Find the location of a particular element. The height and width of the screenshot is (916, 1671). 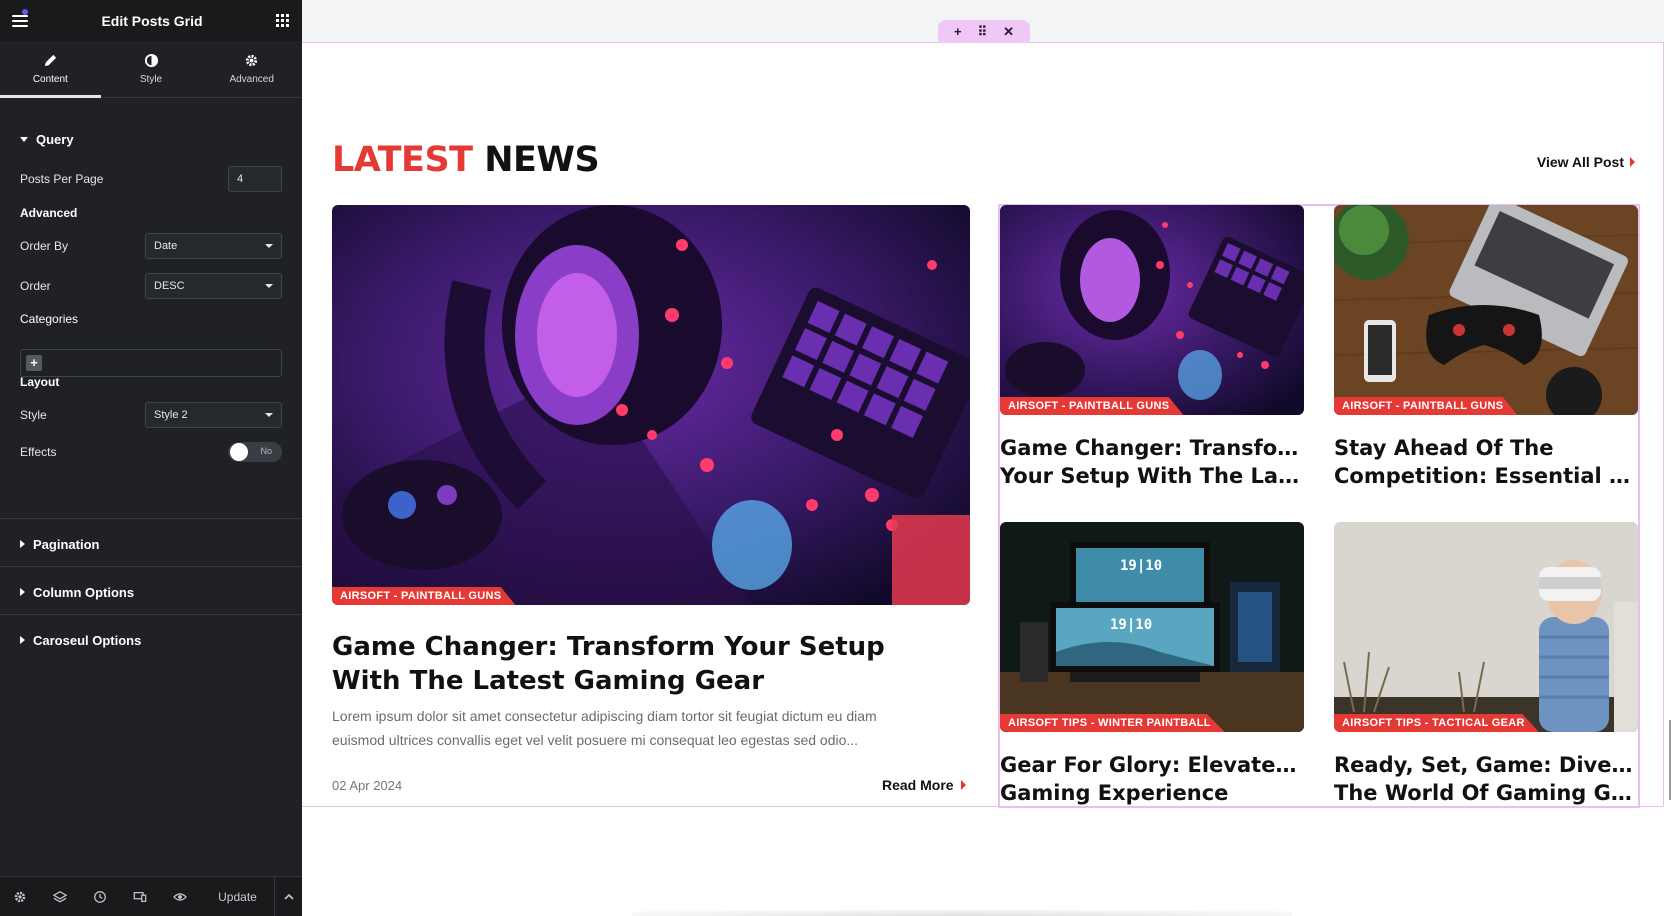

post-title-line: Gaming Experience is located at coordinates (1150, 793).